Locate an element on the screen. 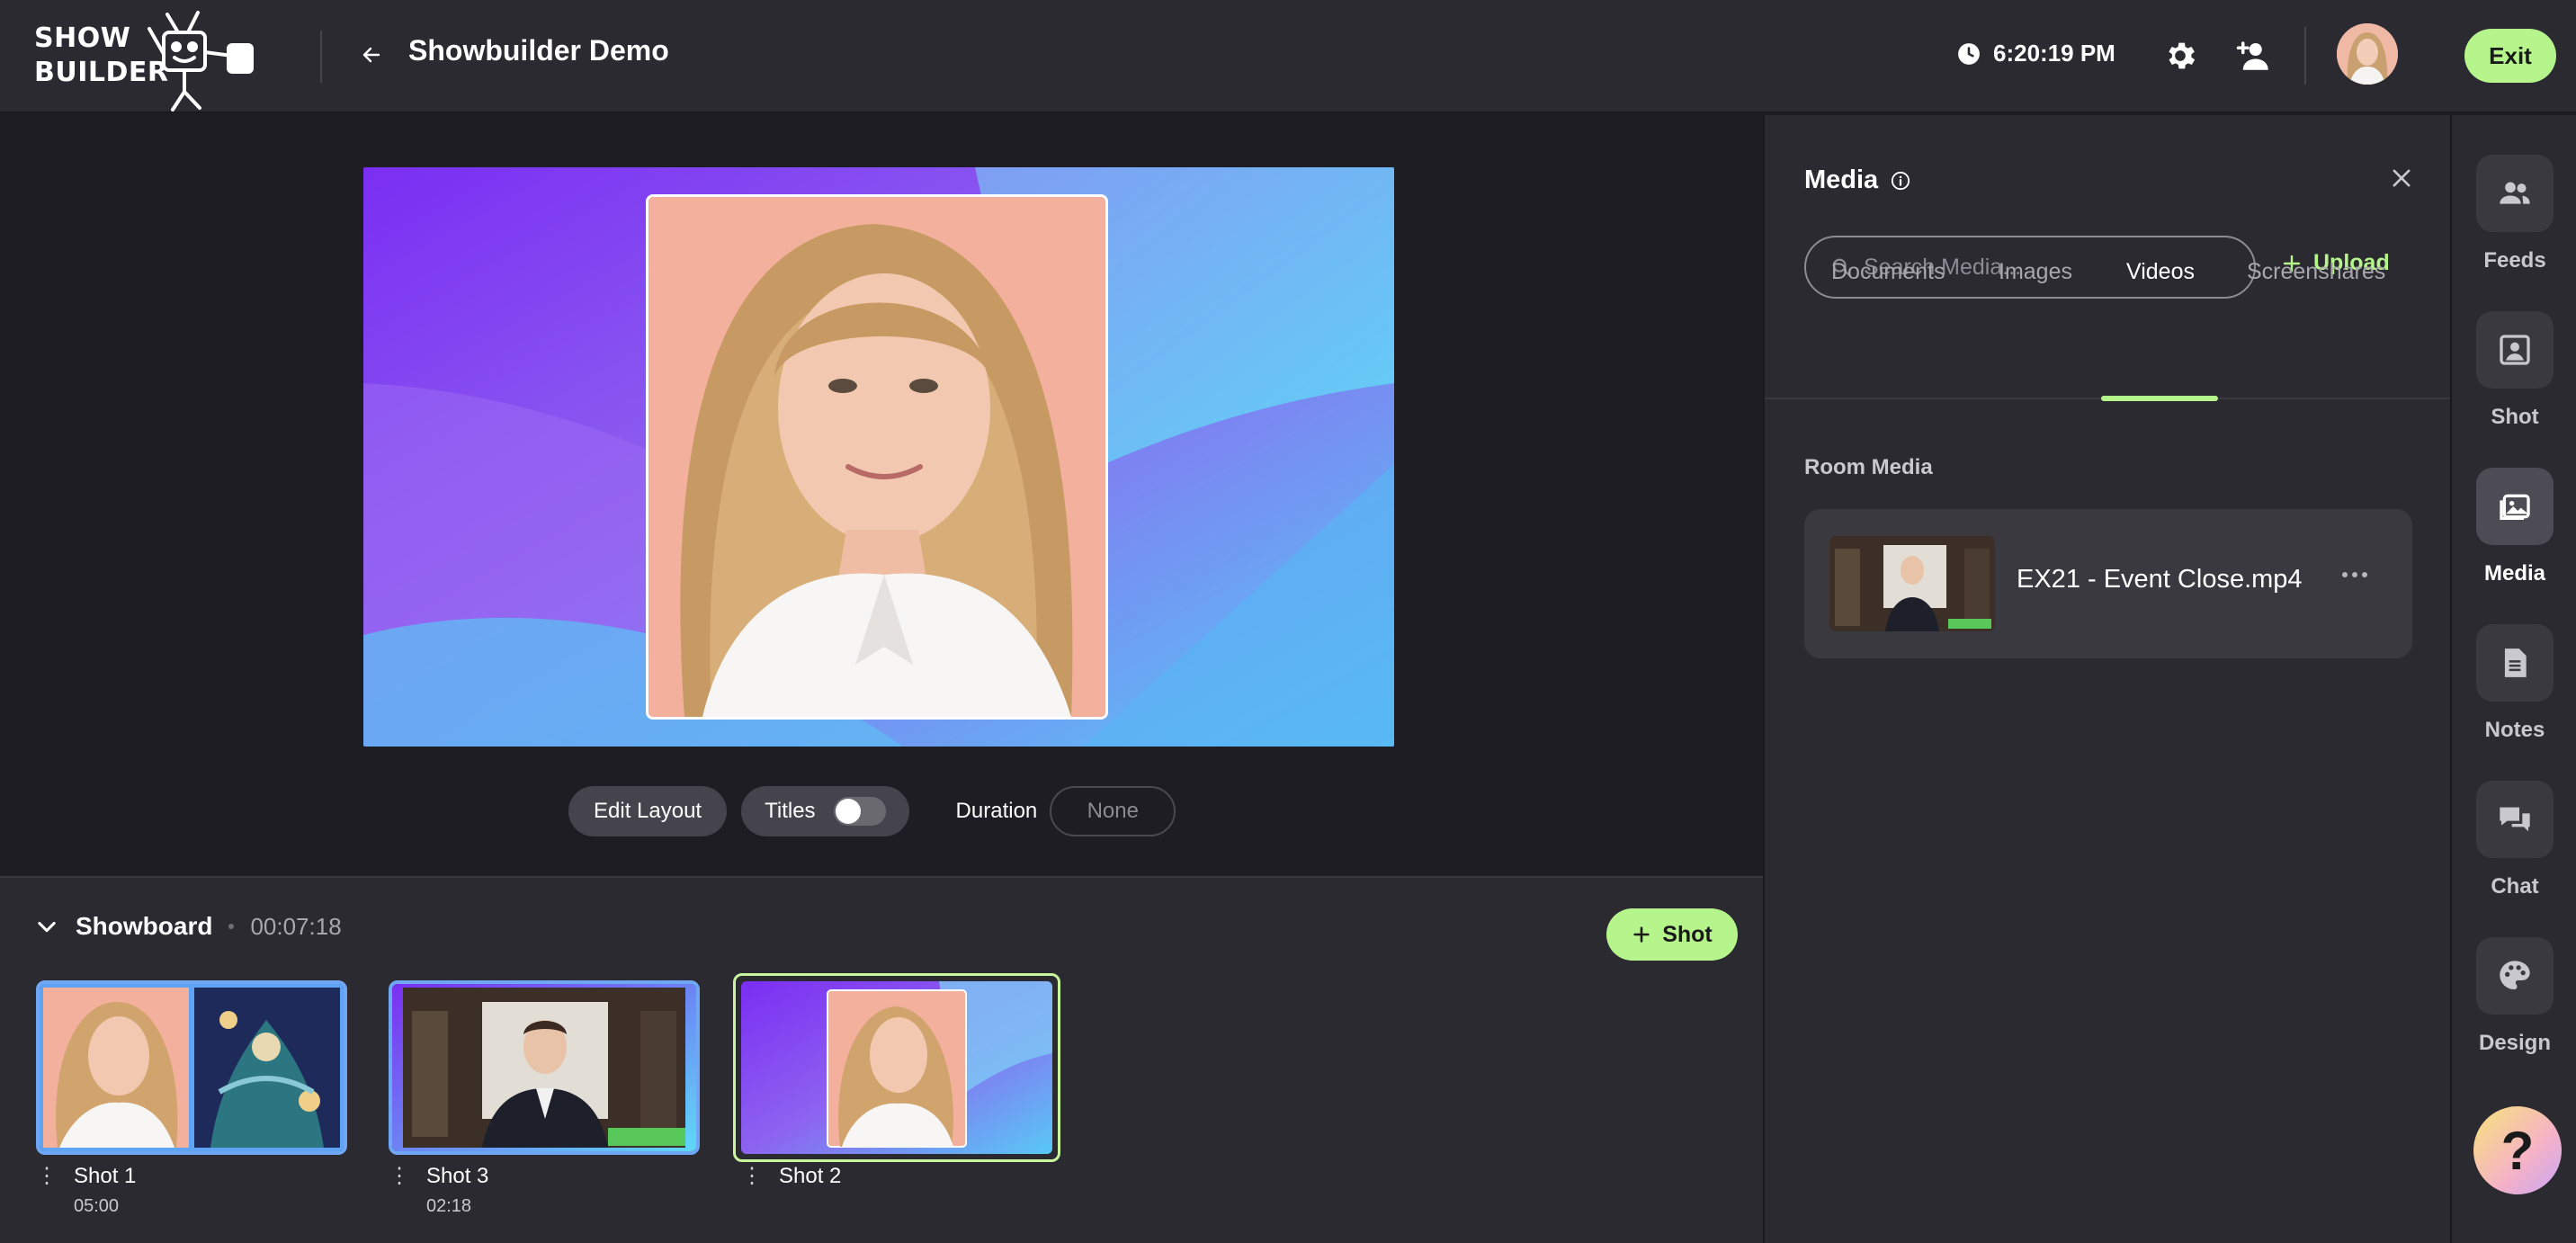 Image resolution: width=2576 pixels, height=1243 pixels. rail-label-notes: Notes is located at coordinates (2514, 730).